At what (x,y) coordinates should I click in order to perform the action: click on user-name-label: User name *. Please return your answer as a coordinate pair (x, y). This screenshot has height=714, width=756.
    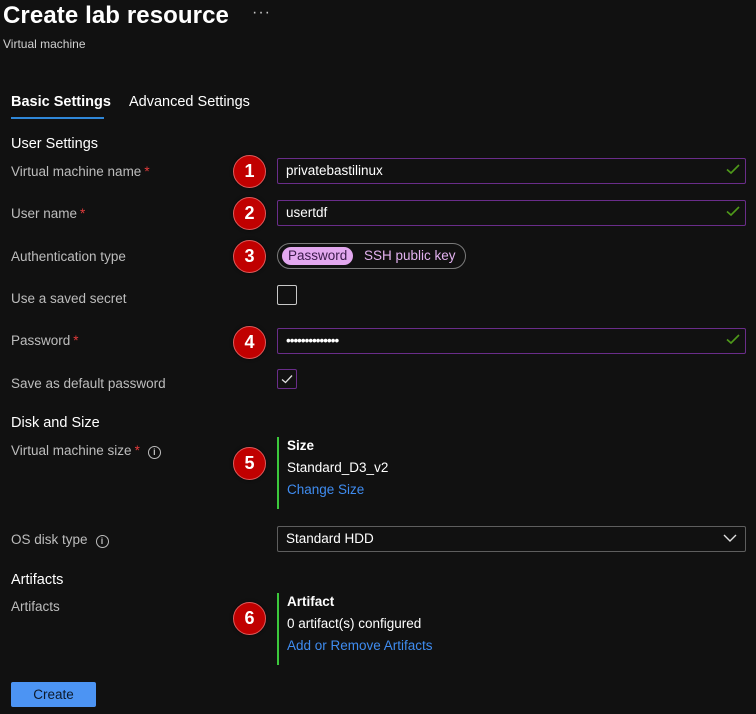
    Looking at the image, I should click on (48, 213).